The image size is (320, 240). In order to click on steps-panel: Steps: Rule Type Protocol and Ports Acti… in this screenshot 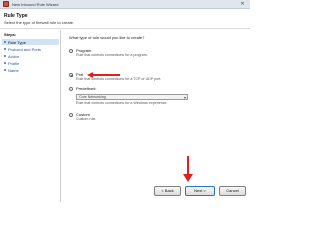, I will do `click(30, 116)`.